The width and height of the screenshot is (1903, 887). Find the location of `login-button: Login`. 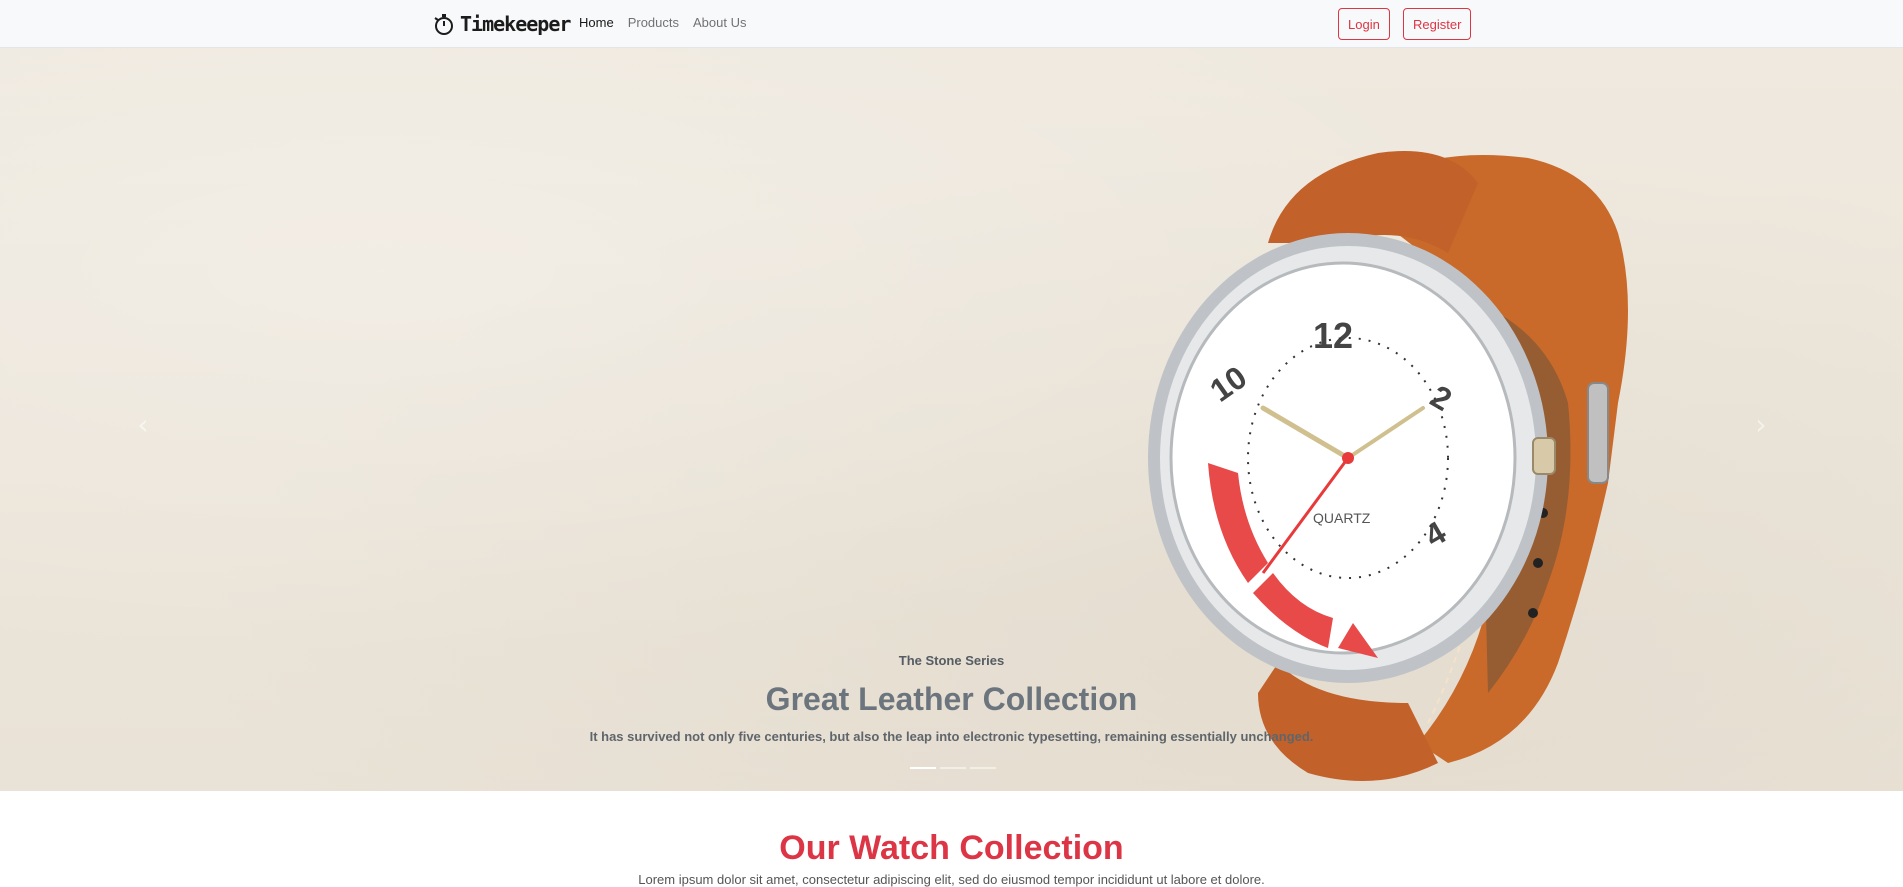

login-button: Login is located at coordinates (1364, 24).